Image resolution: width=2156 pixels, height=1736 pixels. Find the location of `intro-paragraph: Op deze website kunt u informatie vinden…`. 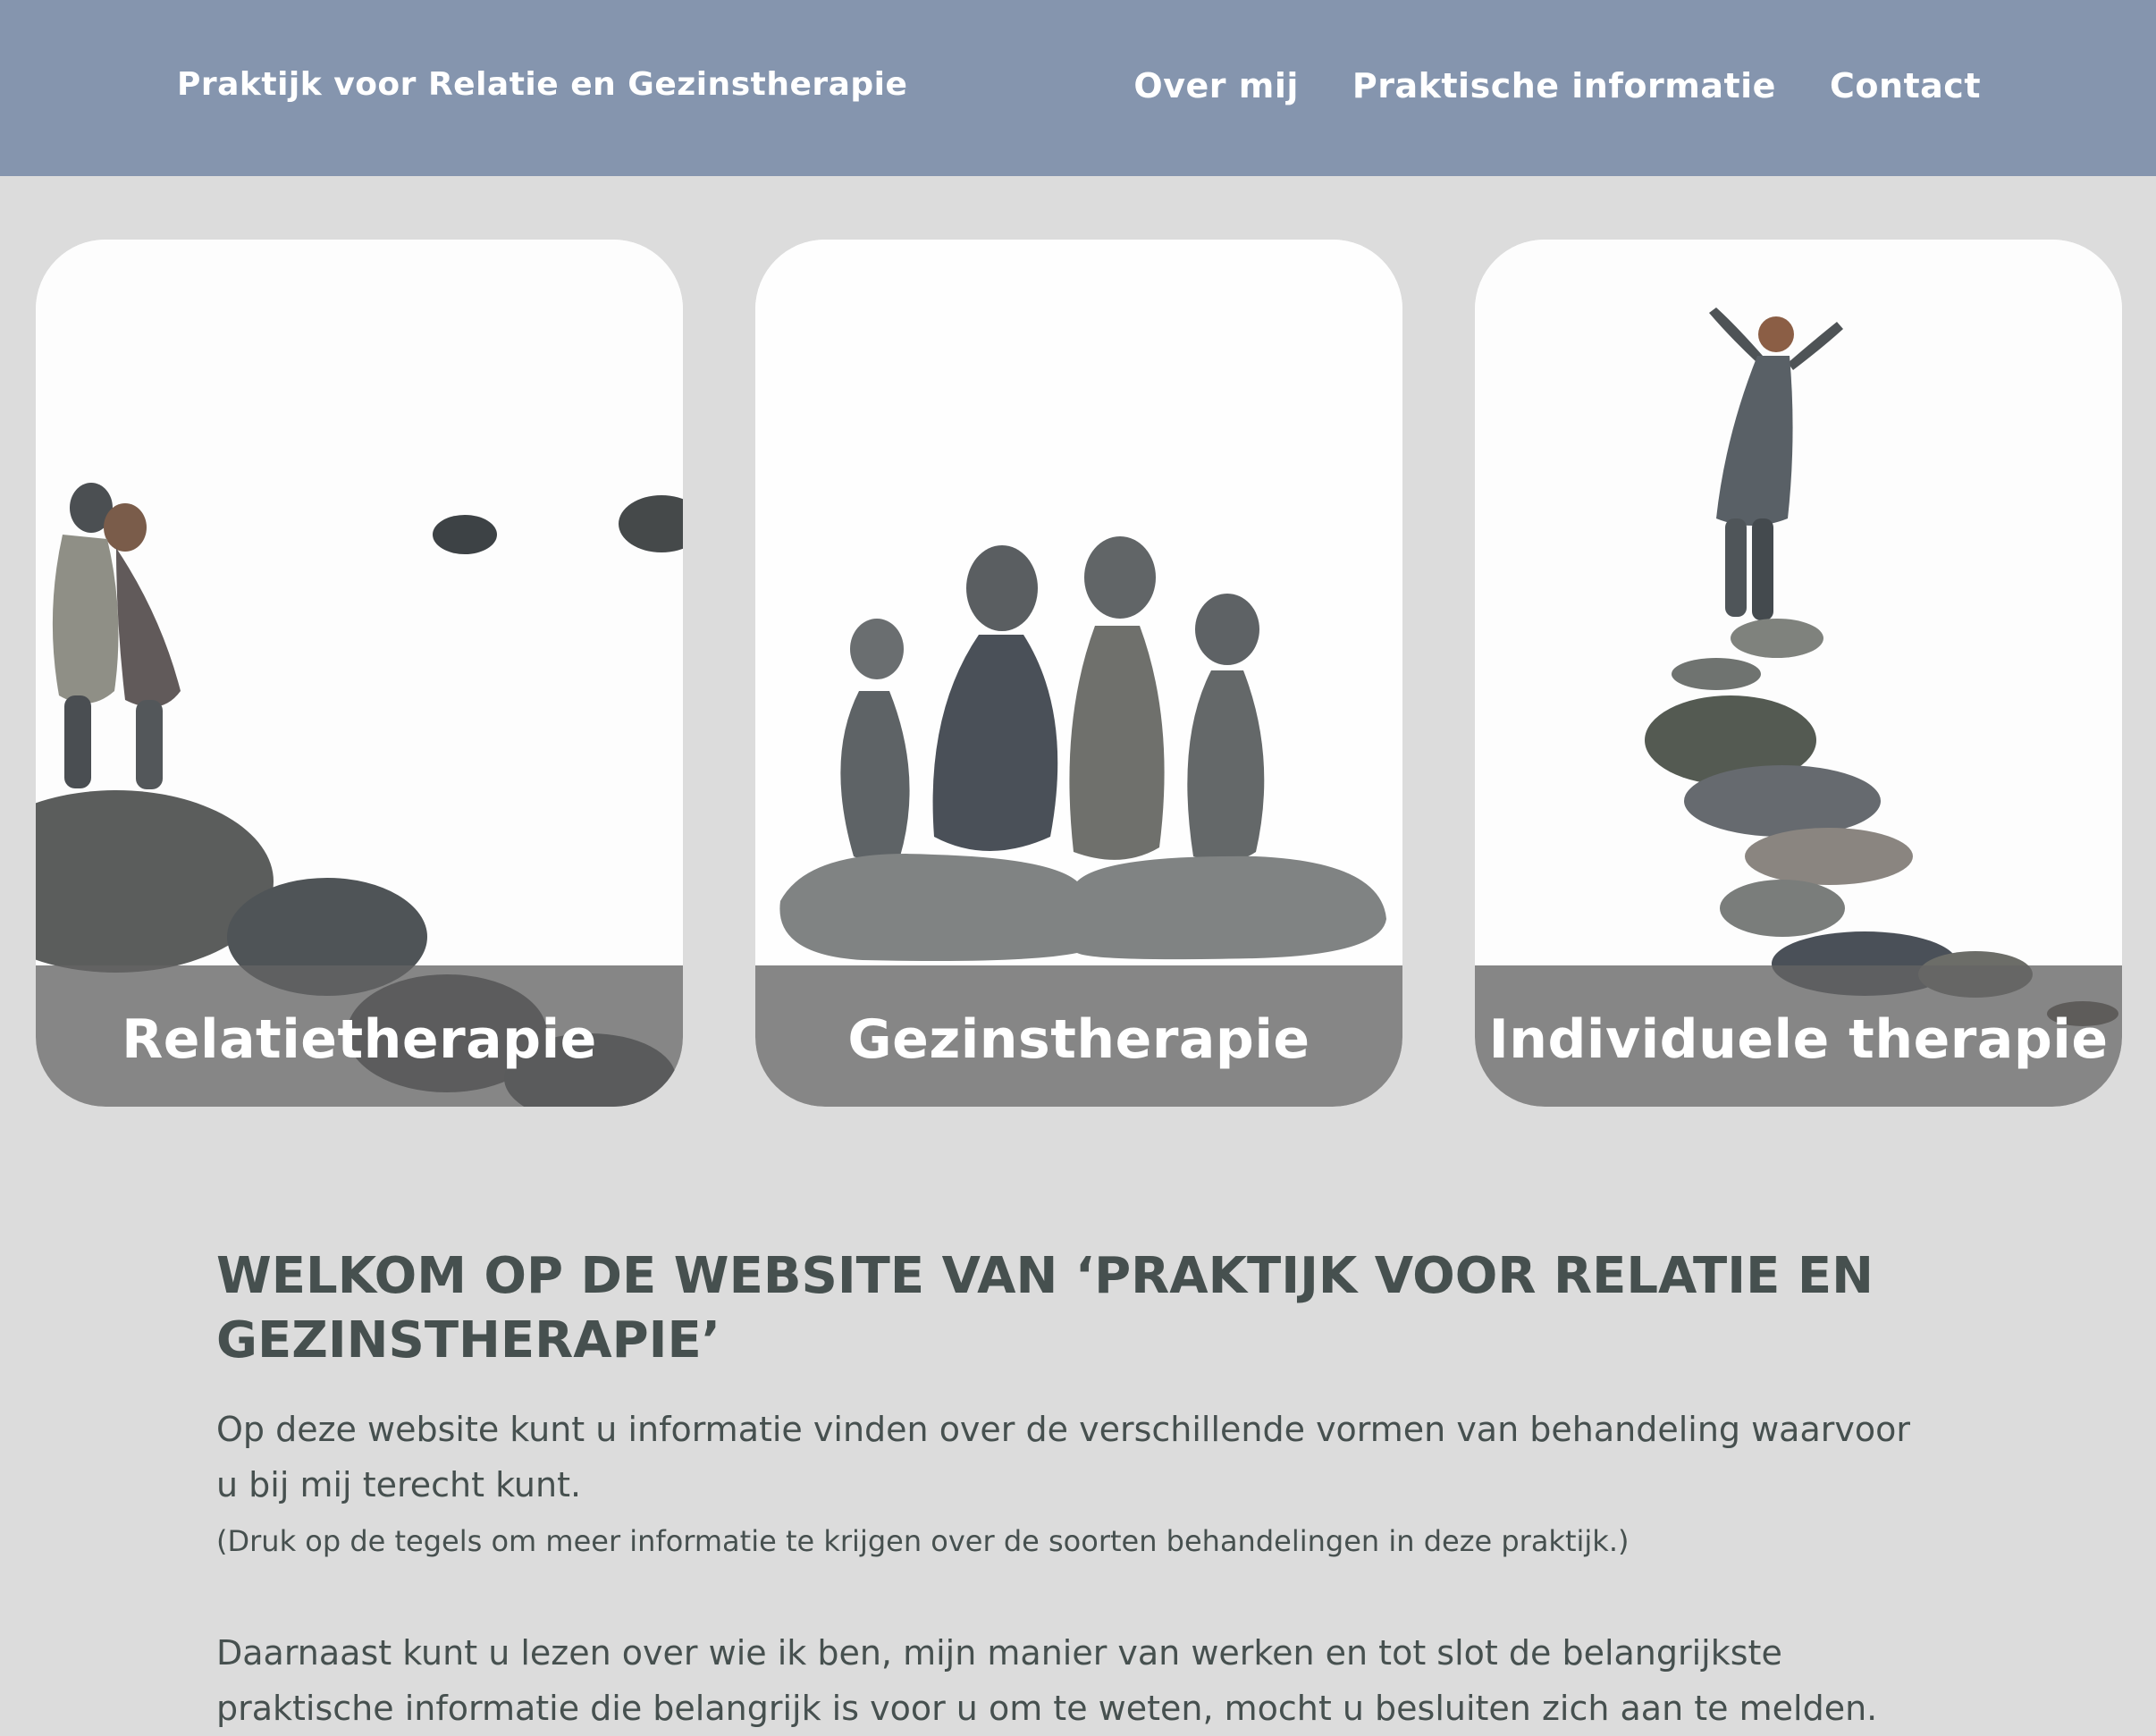

intro-paragraph: Op deze website kunt u informatie vinden… is located at coordinates (1063, 1457).